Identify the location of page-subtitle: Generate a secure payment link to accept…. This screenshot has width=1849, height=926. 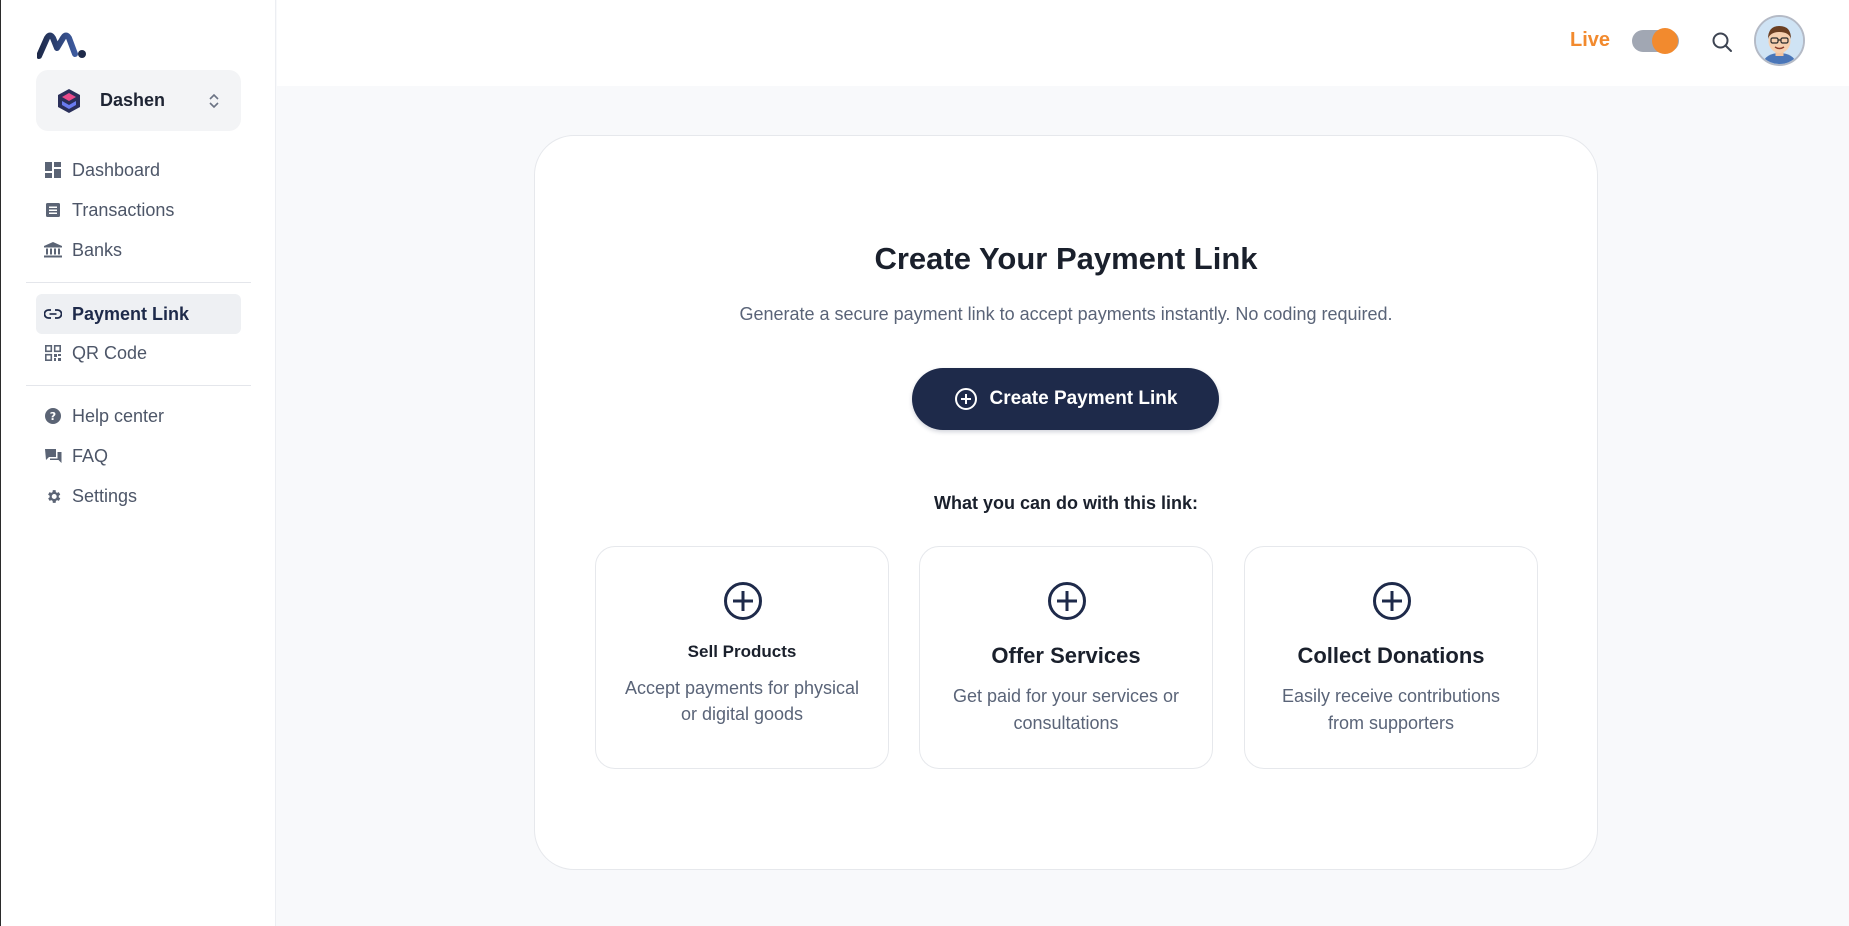
(1066, 314).